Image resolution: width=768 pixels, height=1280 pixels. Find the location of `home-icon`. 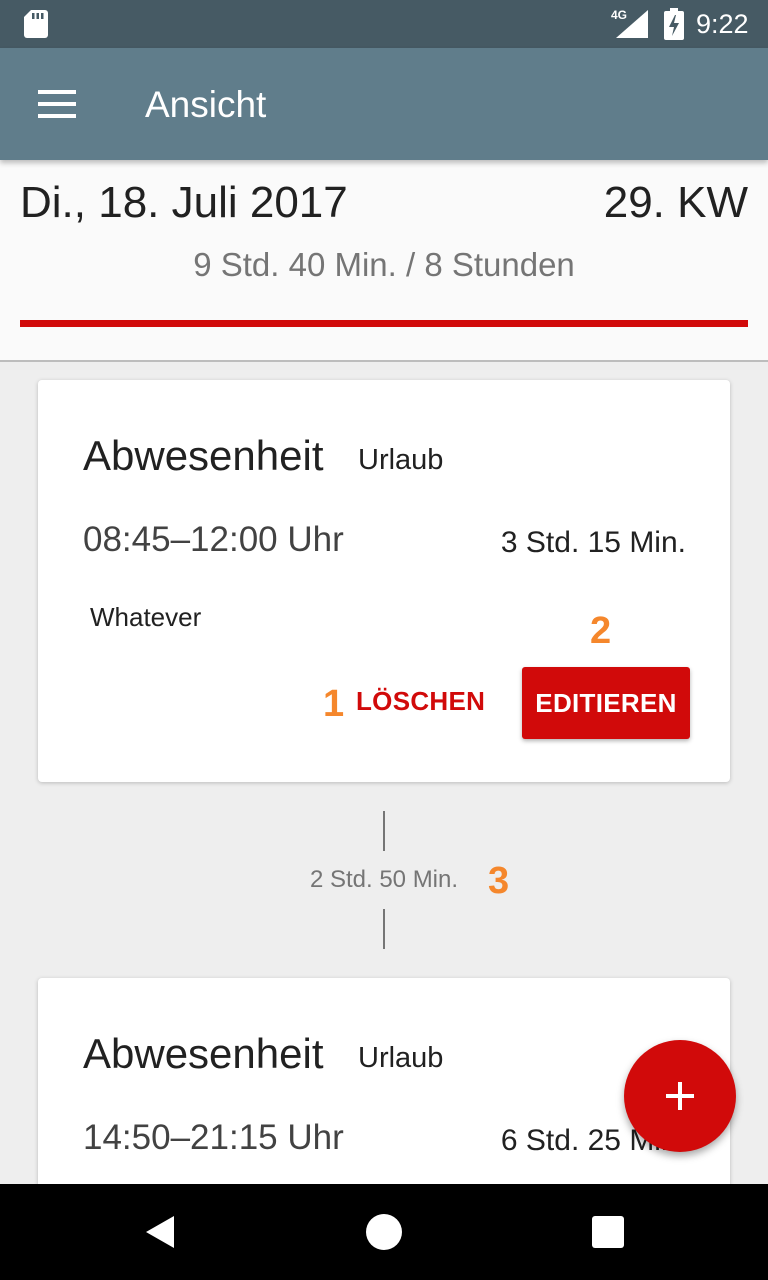

home-icon is located at coordinates (384, 1232).